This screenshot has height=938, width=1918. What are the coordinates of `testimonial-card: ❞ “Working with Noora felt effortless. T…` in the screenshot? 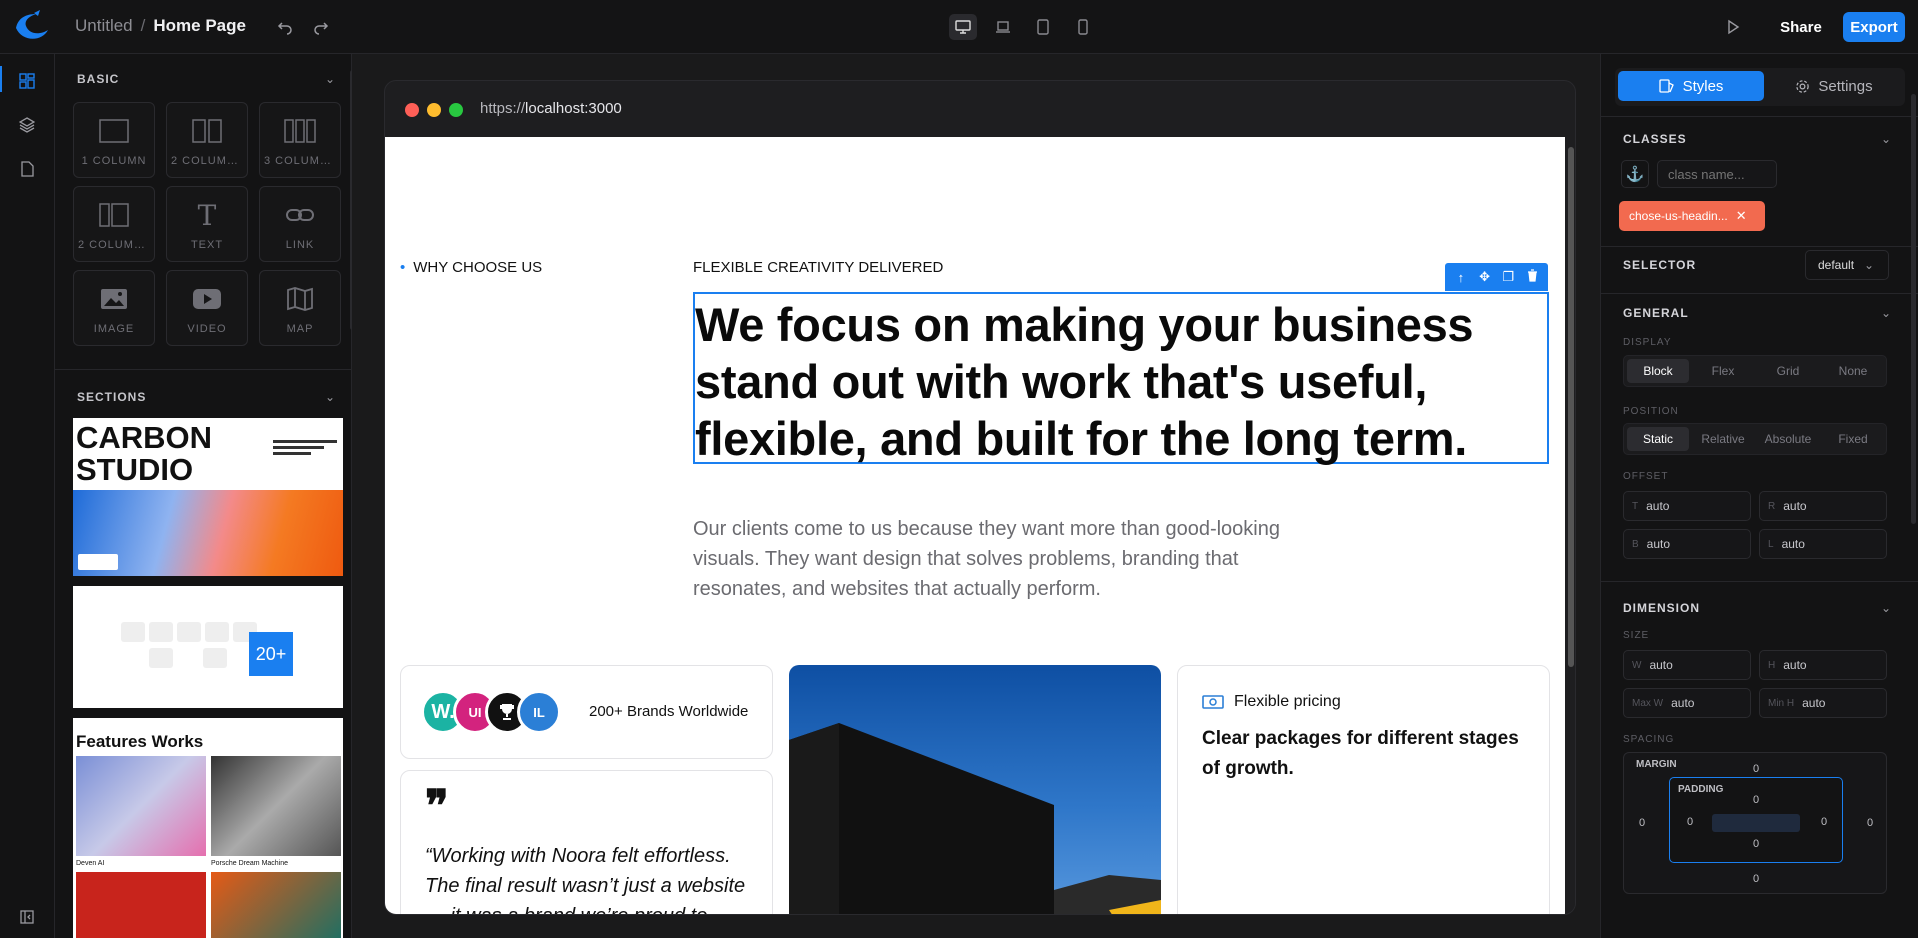 It's located at (586, 842).